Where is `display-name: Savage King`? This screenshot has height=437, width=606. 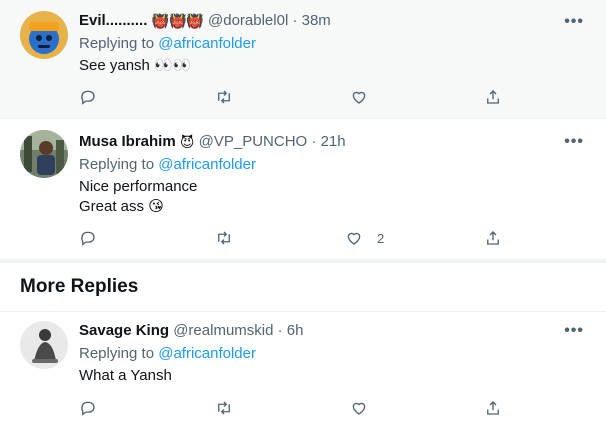 display-name: Savage King is located at coordinates (124, 330).